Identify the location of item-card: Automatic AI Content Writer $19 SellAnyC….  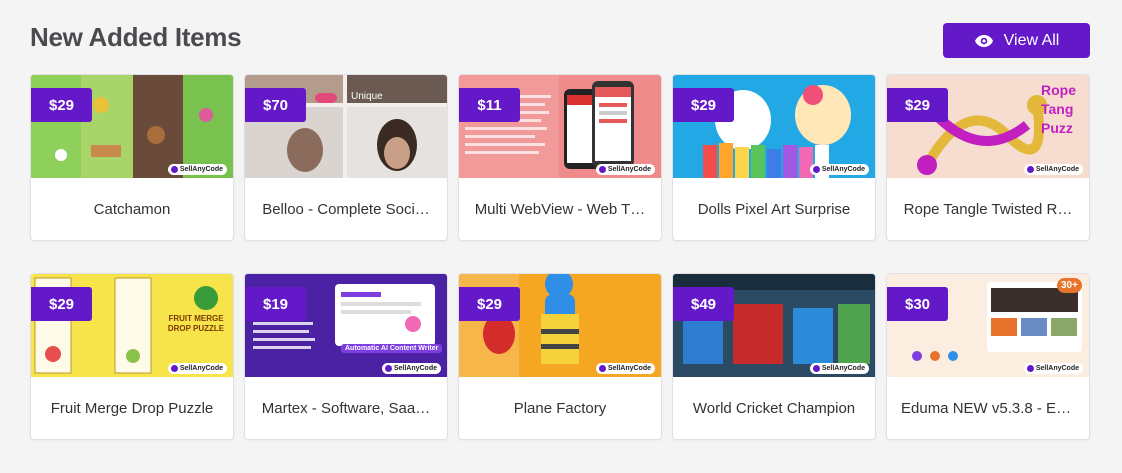
(346, 356).